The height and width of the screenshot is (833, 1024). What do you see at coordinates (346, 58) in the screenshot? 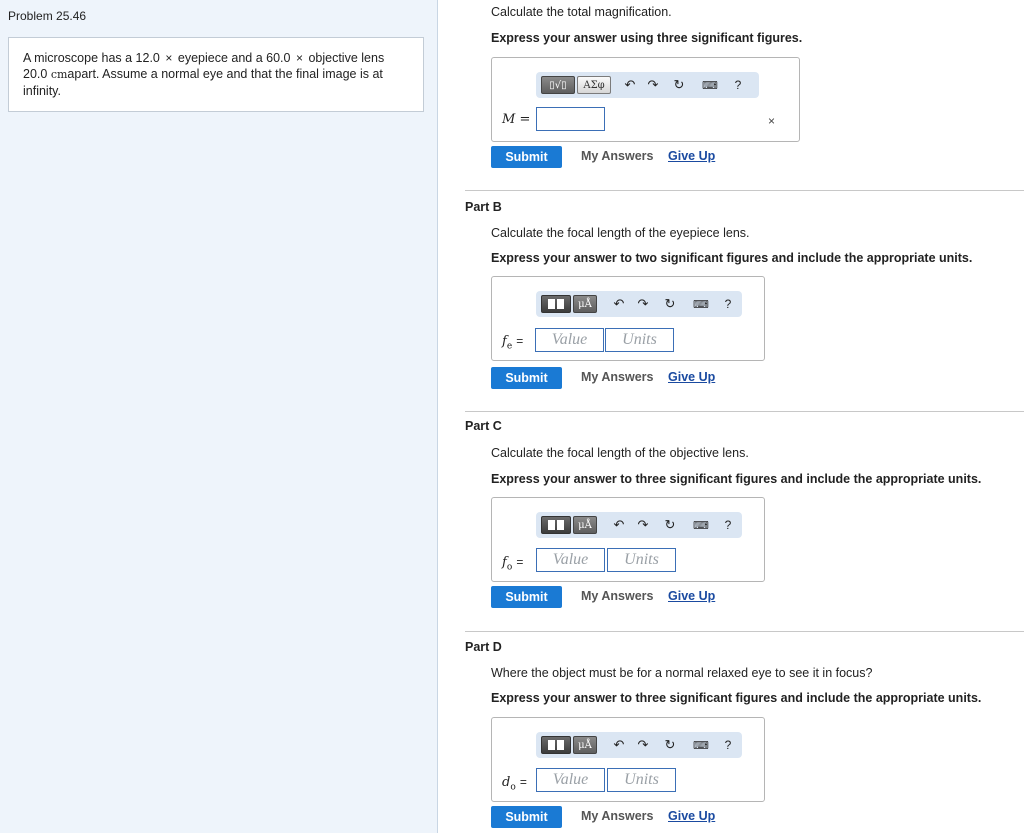
I see `problem-text: objective lens` at bounding box center [346, 58].